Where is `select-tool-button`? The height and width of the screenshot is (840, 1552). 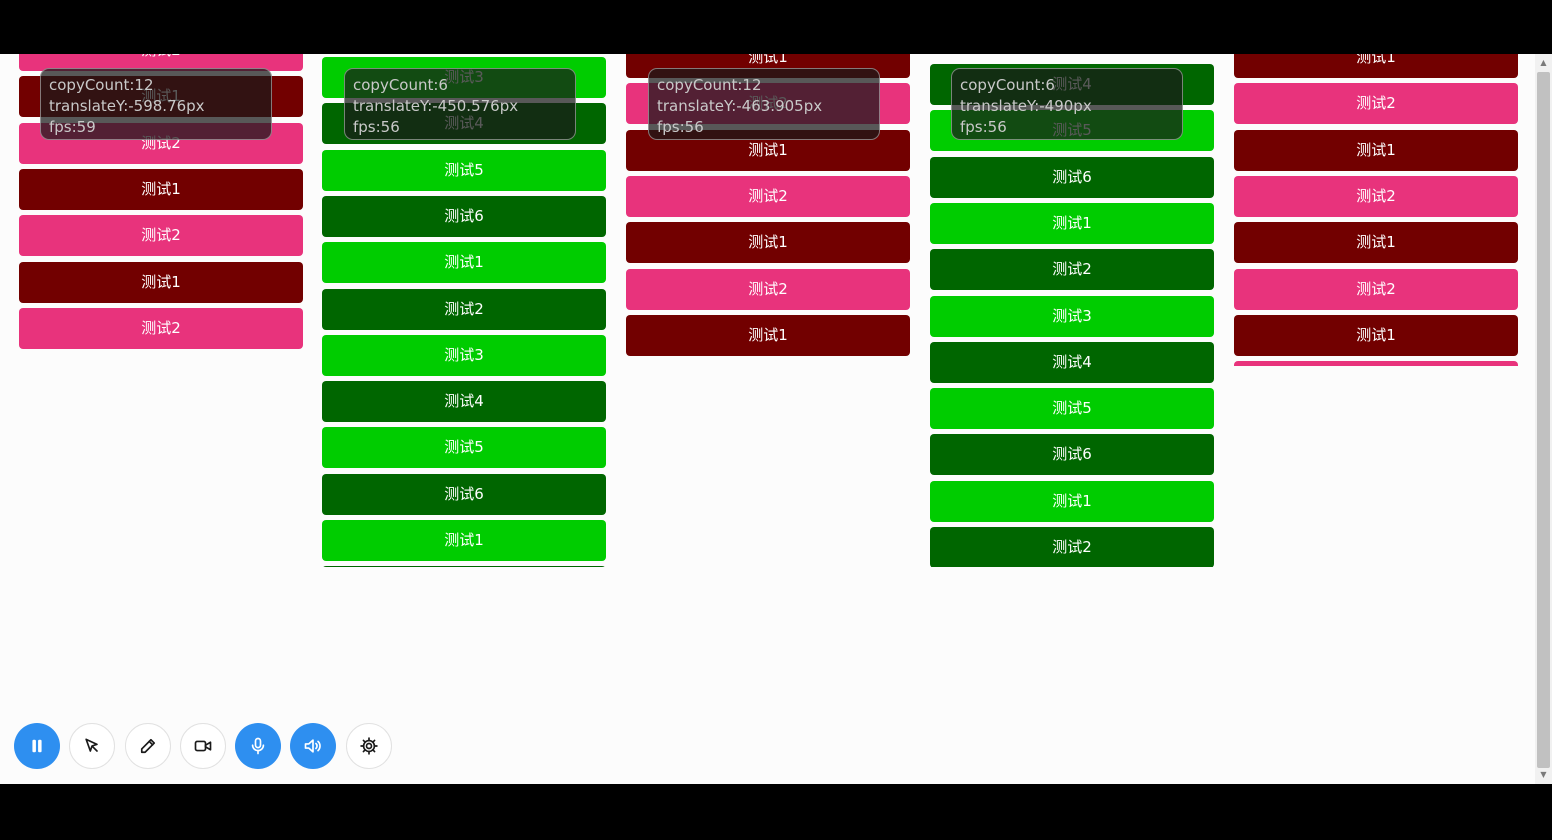 select-tool-button is located at coordinates (92, 746).